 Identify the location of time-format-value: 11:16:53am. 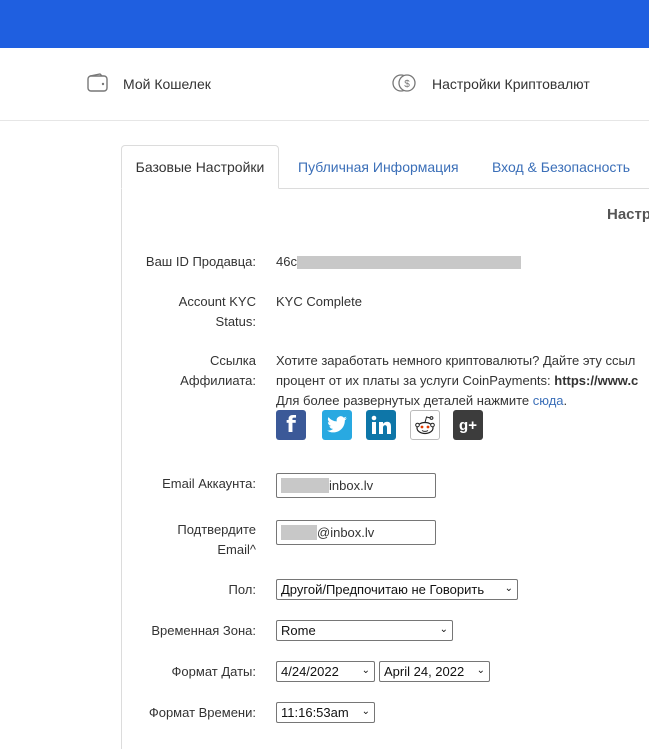
(315, 712).